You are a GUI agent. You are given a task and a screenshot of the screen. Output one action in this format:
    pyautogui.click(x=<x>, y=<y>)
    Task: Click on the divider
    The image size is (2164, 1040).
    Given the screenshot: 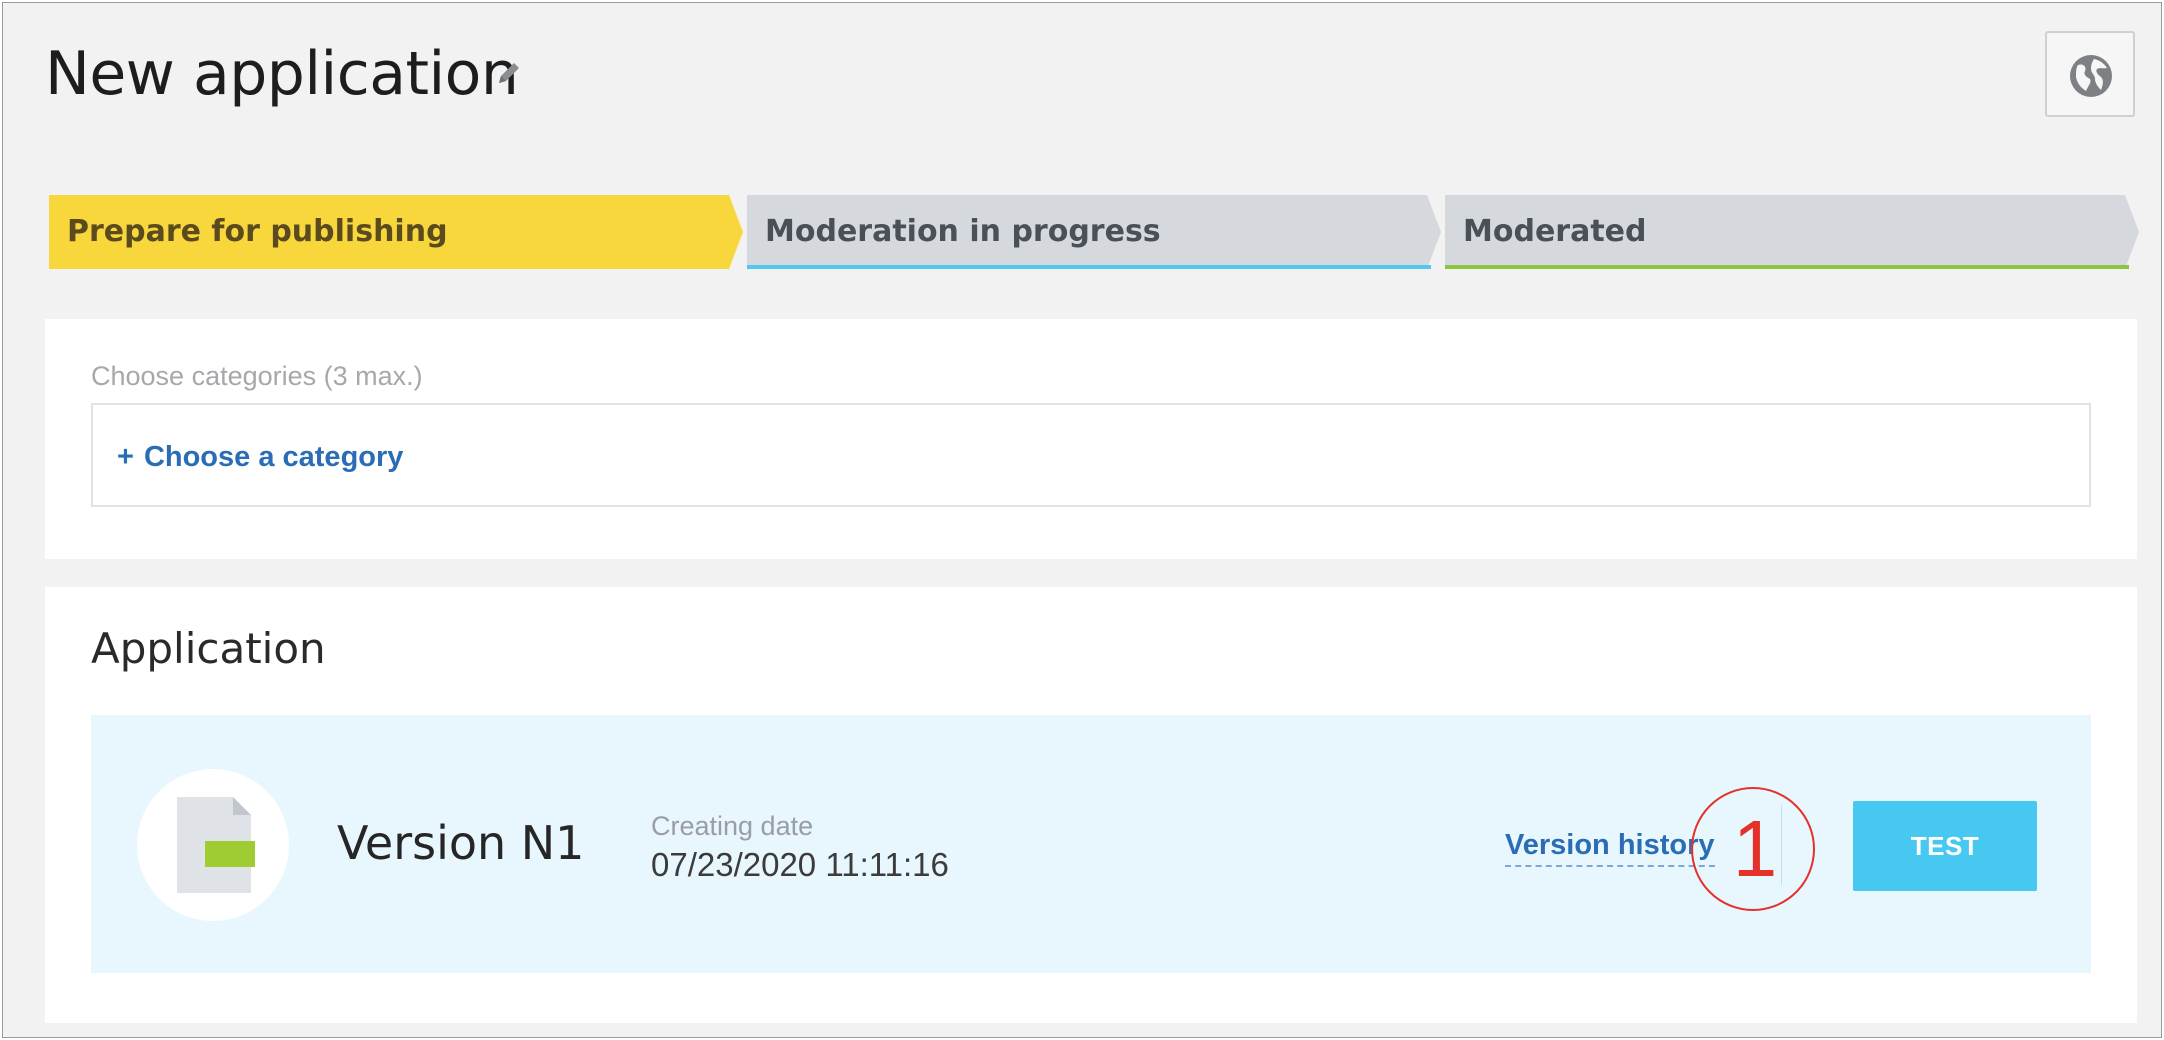 What is the action you would take?
    pyautogui.click(x=1781, y=845)
    